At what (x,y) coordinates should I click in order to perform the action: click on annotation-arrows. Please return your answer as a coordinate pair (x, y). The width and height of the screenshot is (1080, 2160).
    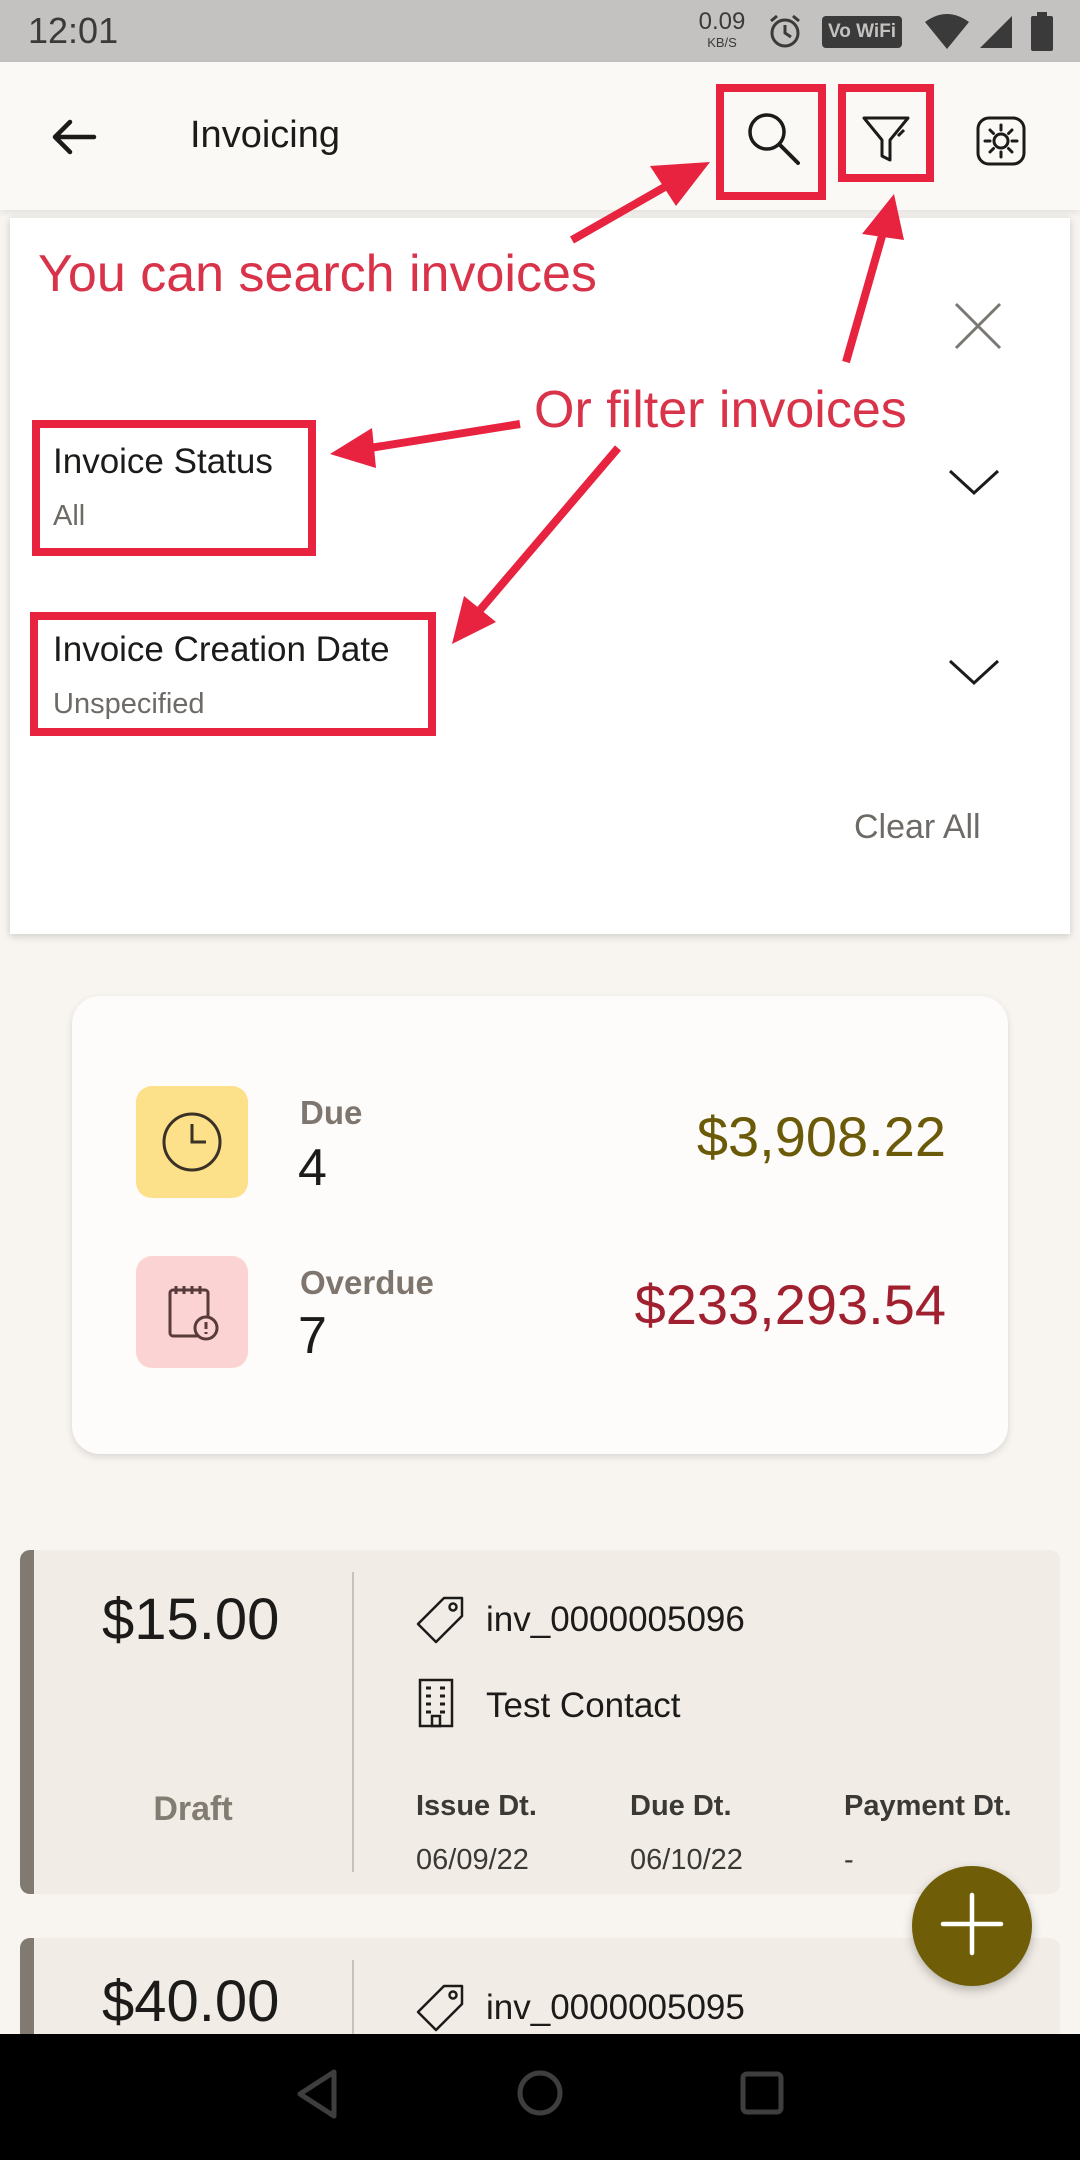
    Looking at the image, I should click on (617, 403).